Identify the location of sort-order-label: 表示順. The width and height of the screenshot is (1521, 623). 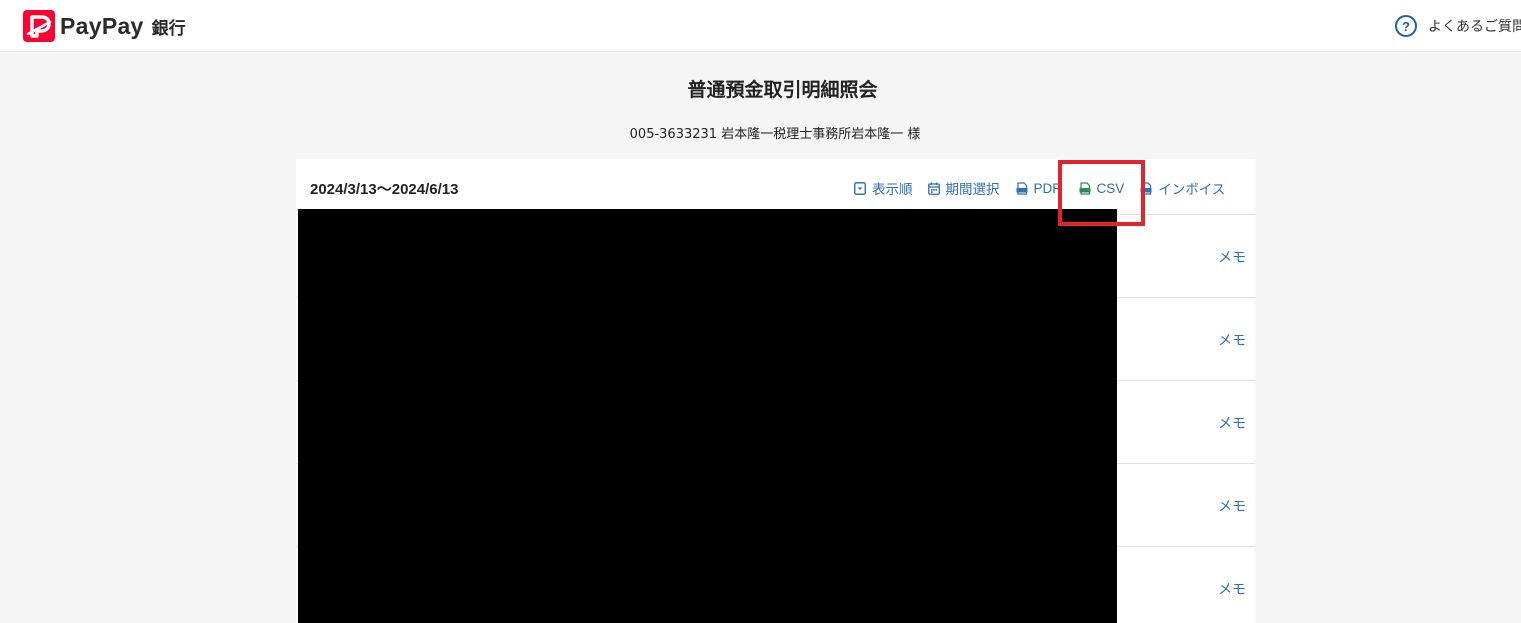
(892, 189).